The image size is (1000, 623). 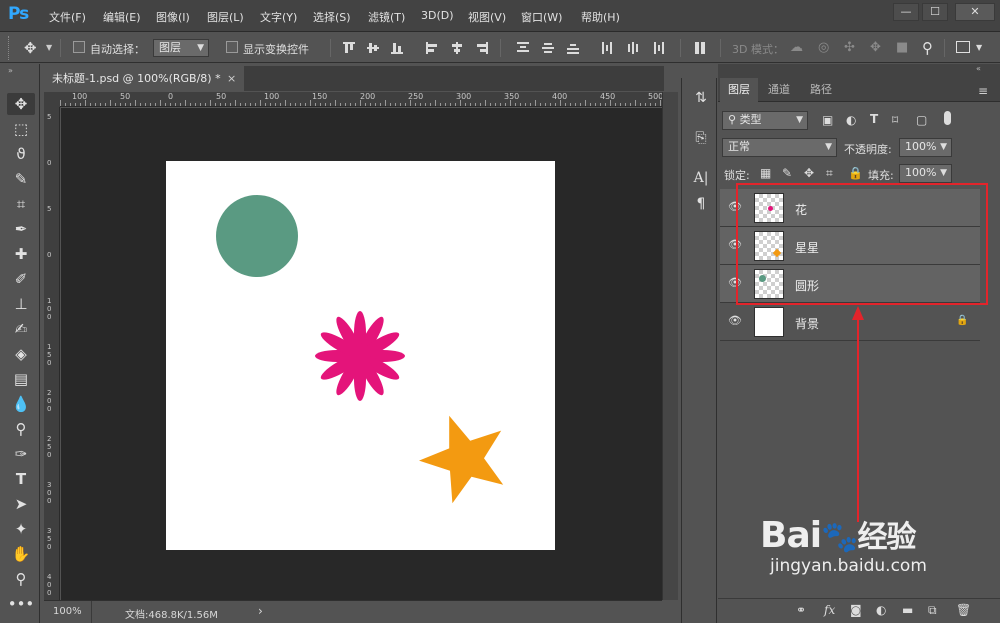 What do you see at coordinates (963, 610) in the screenshot?
I see `delete-layer-icon: 🗑` at bounding box center [963, 610].